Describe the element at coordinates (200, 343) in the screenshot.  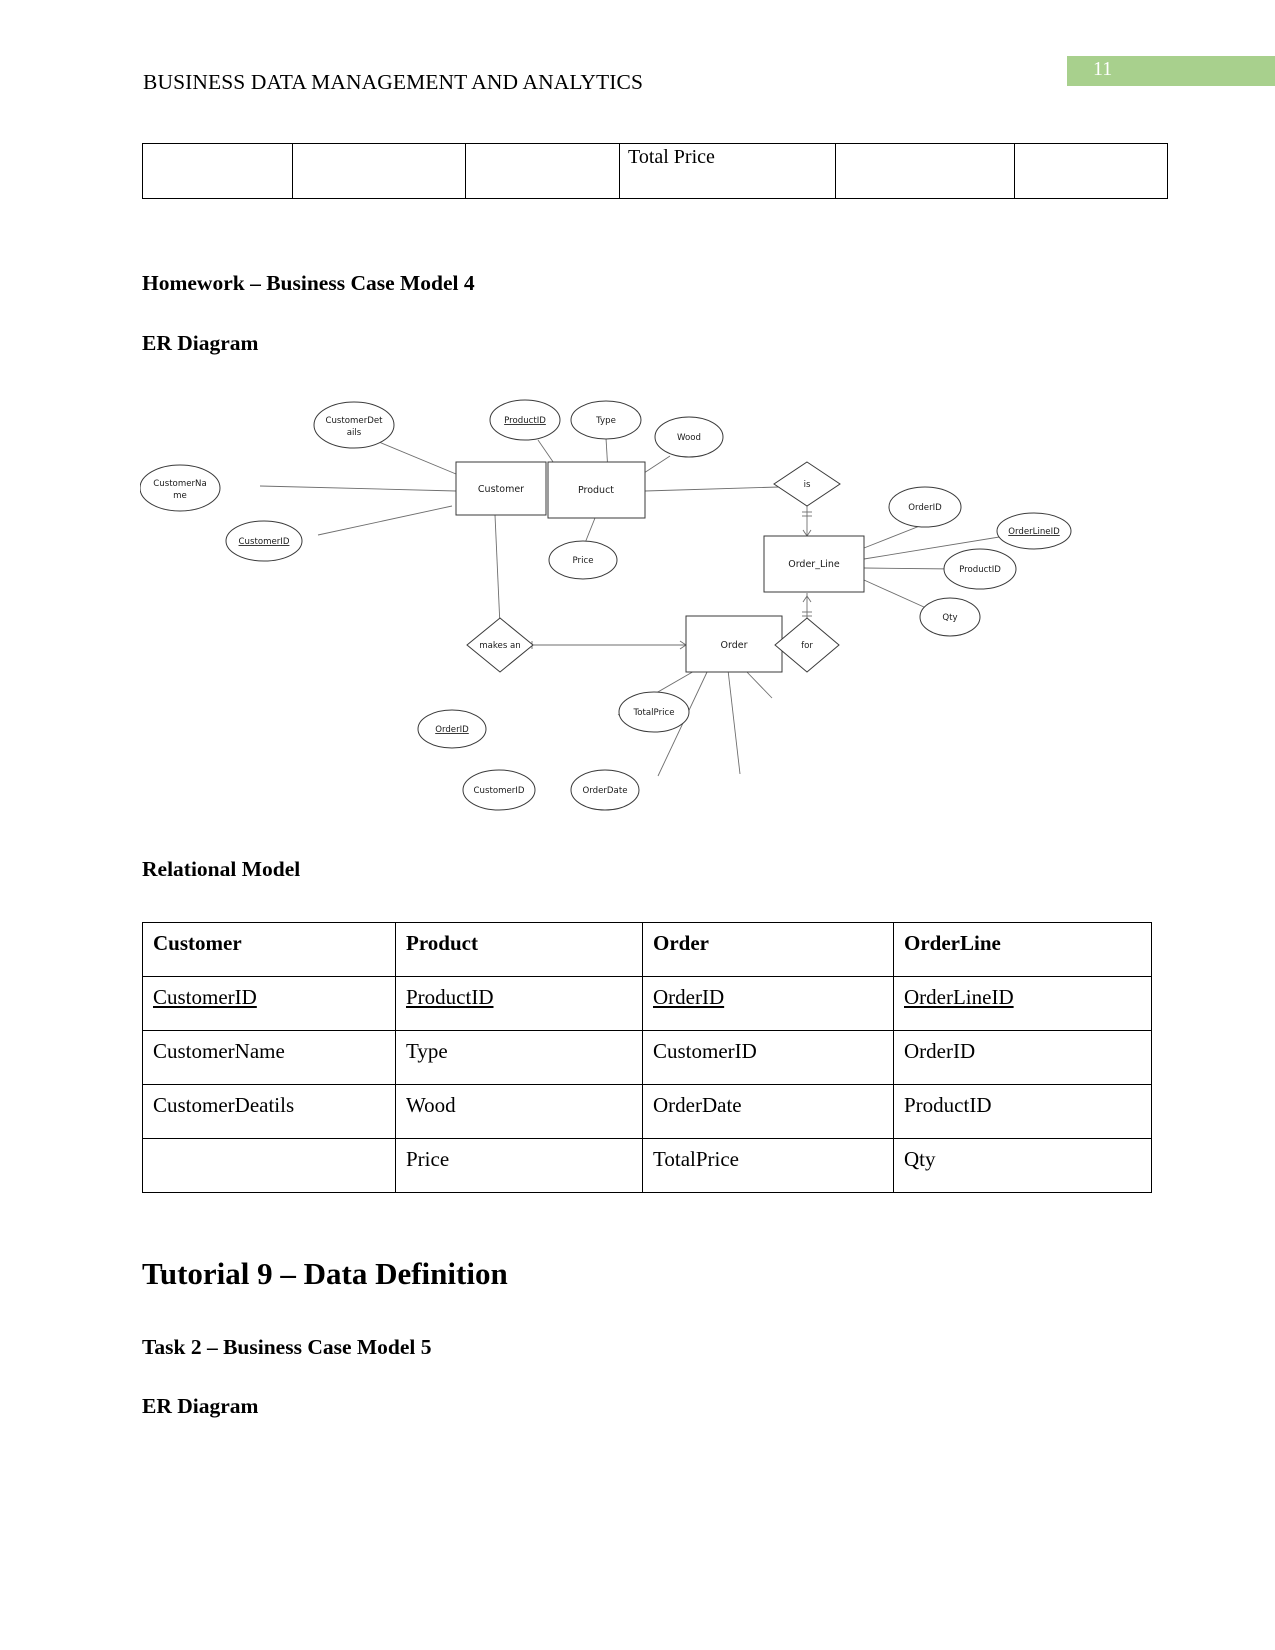
I see `heading-er-diagram-1: ER Diagram` at that location.